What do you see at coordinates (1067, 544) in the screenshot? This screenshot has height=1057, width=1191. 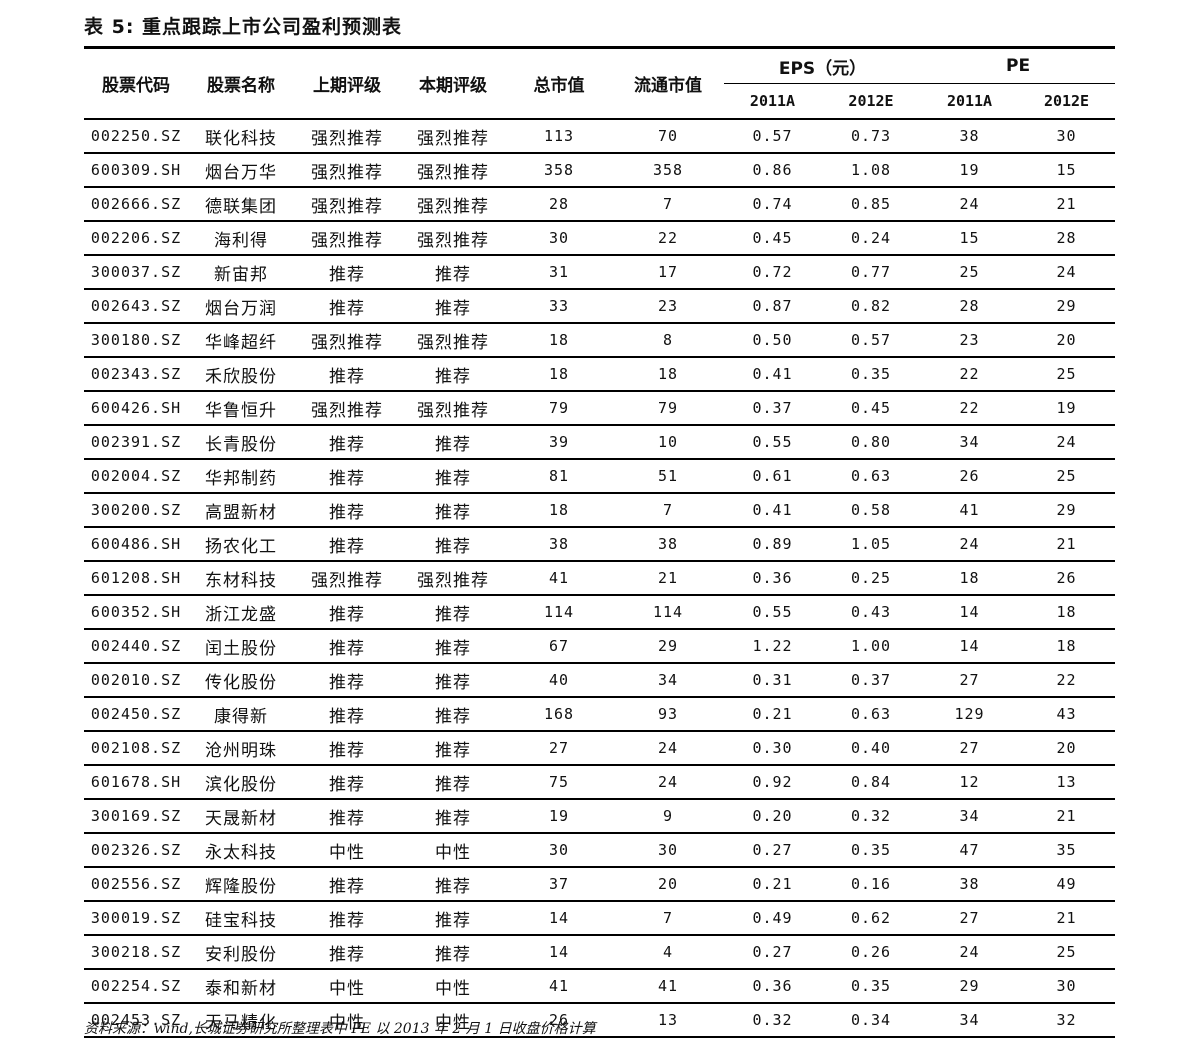 I see `pe-2012-cell: 21` at bounding box center [1067, 544].